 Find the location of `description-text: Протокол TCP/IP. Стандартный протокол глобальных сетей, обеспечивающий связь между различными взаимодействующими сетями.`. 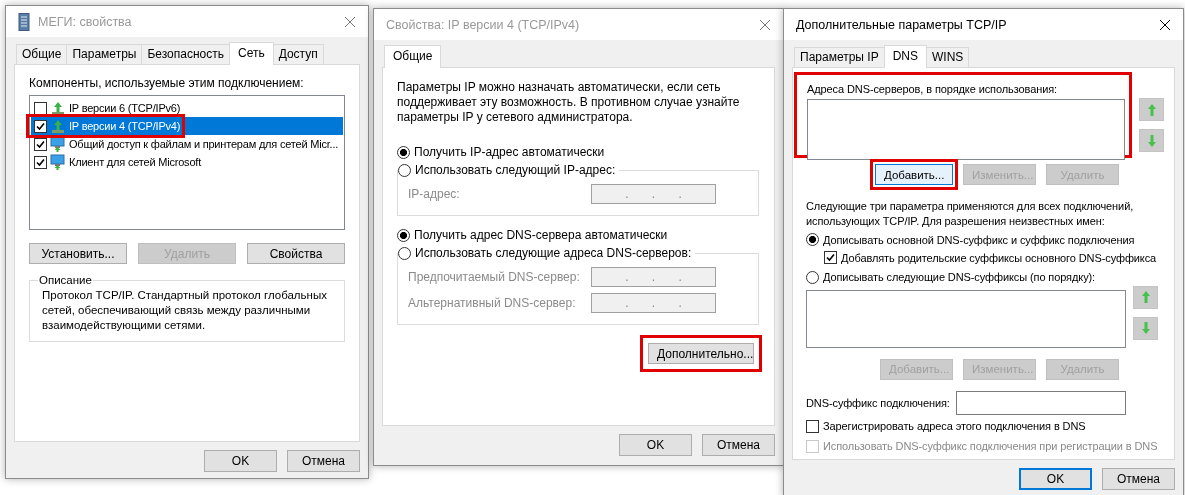

description-text: Протокол TCP/IP. Стандартный протокол глобальных сетей, обеспечивающий связь между различными взаимодействующими сетями. is located at coordinates (185, 310).